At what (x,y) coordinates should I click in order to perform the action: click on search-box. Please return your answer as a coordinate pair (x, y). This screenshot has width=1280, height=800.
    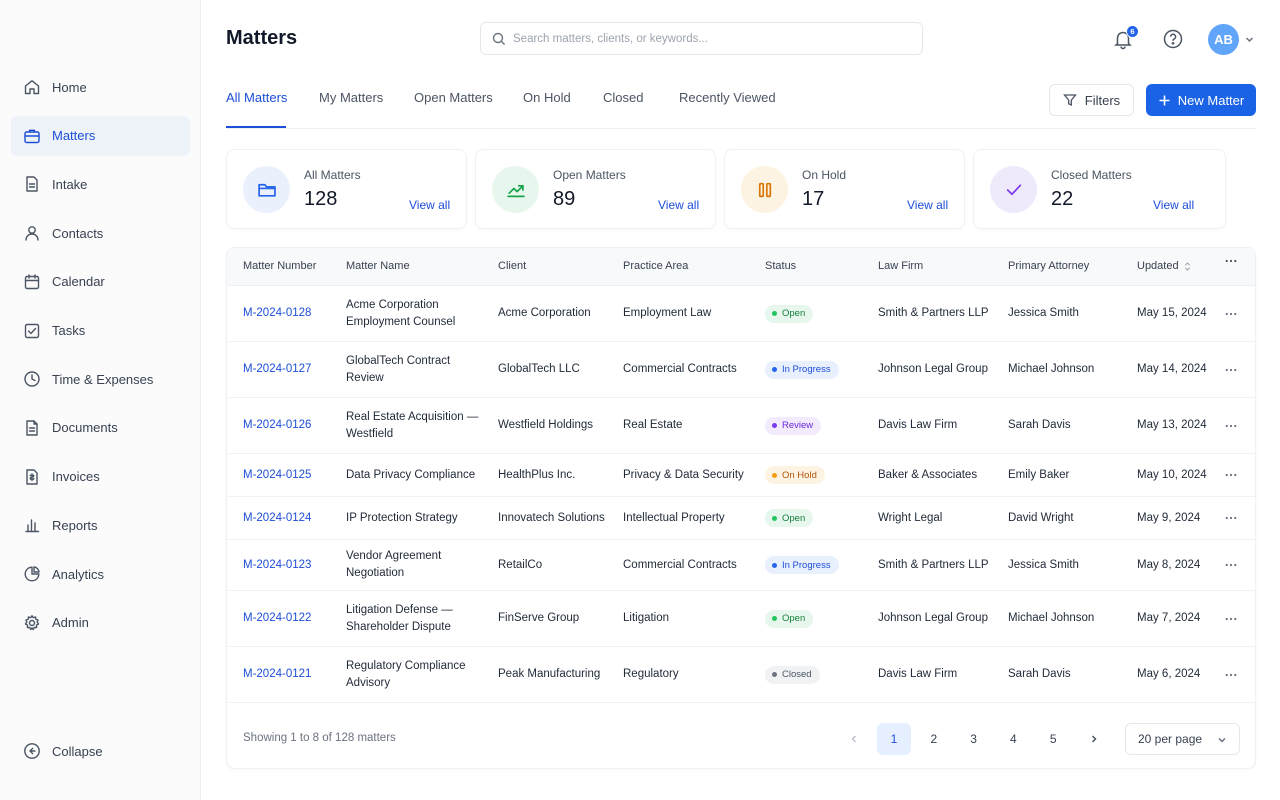
    Looking at the image, I should click on (701, 38).